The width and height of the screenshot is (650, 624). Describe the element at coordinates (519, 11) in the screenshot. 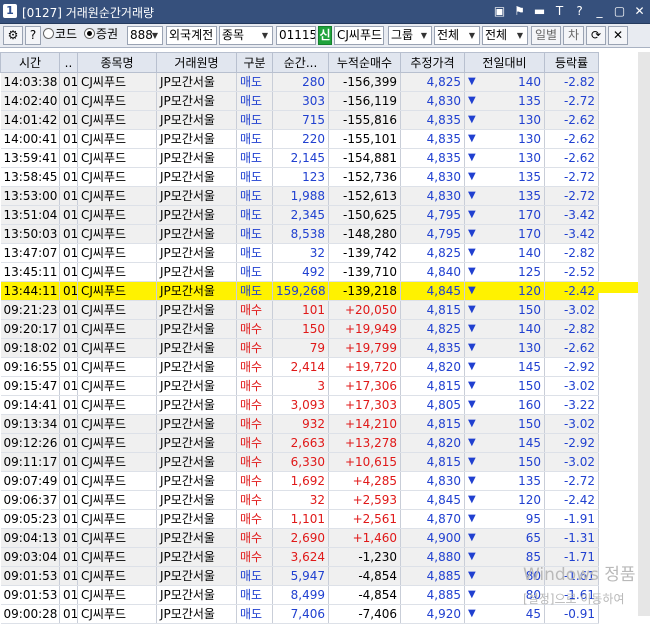

I see `flag-icon: ⚑` at that location.